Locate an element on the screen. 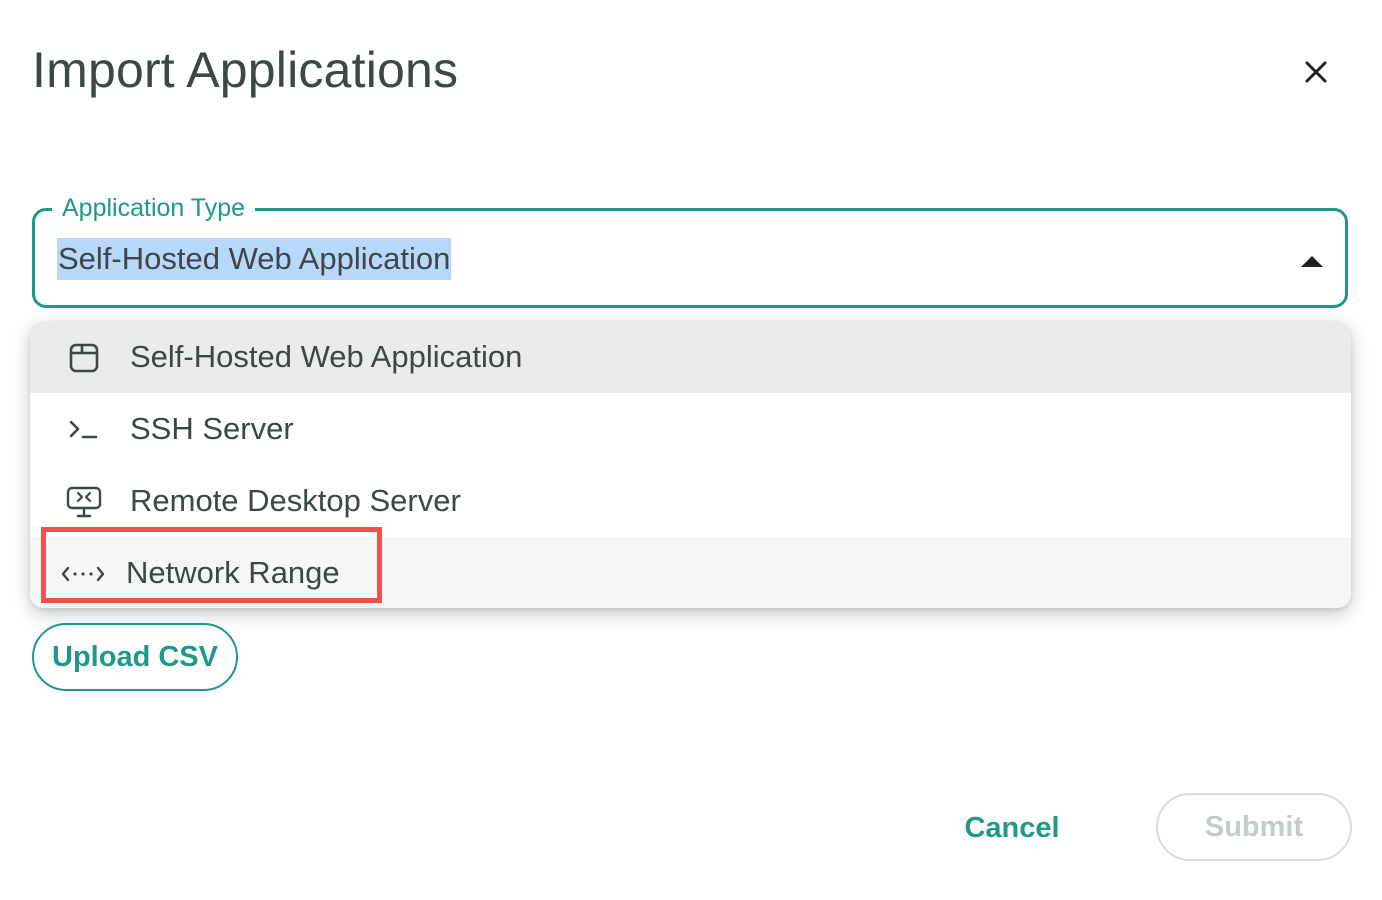 The image size is (1382, 900). menu-item-label: SSH Server is located at coordinates (212, 428).